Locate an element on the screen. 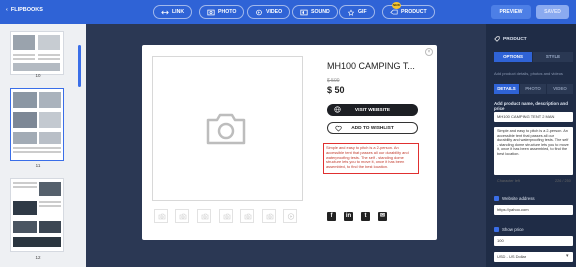  back-to-flipbooks-link: ‹ FLIPBOOKS is located at coordinates (24, 10).